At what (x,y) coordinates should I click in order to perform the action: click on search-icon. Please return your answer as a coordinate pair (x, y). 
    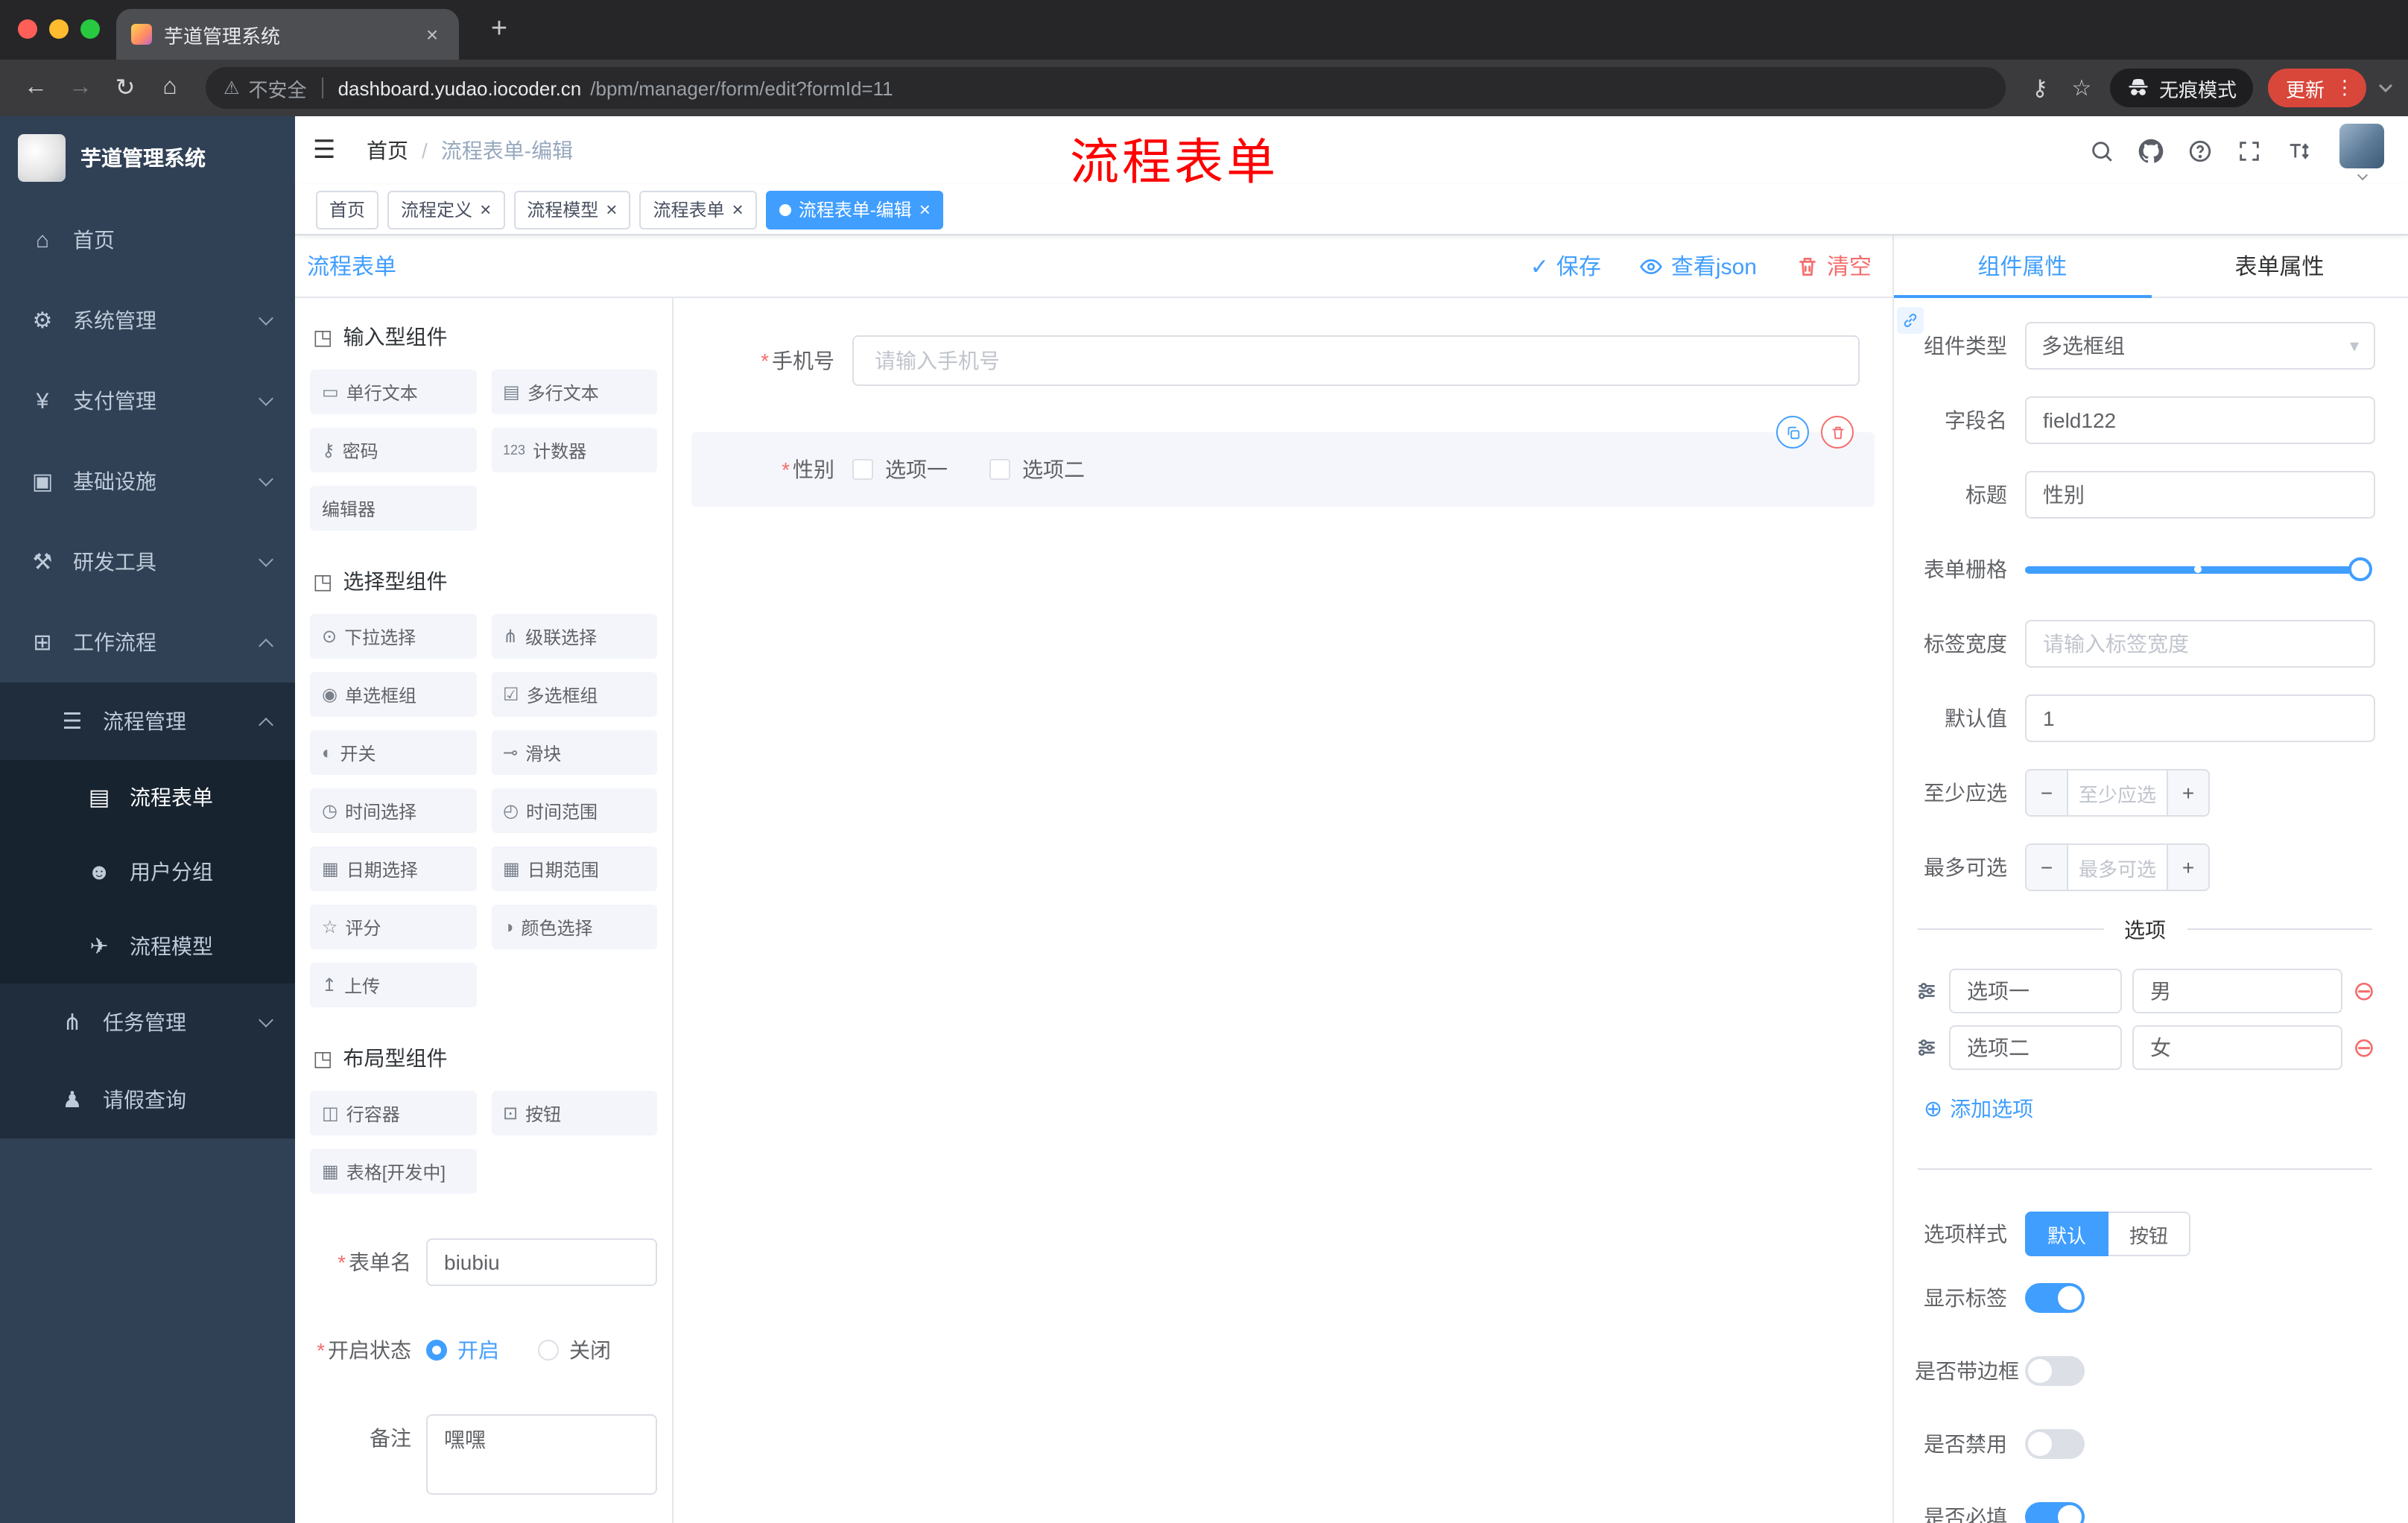
    Looking at the image, I should click on (2101, 151).